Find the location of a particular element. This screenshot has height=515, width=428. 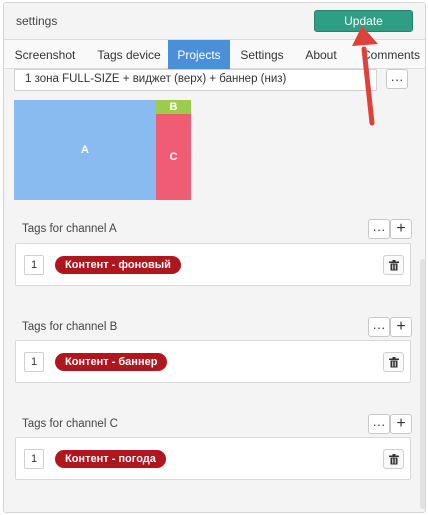

layout-more-button: ··· is located at coordinates (397, 79).